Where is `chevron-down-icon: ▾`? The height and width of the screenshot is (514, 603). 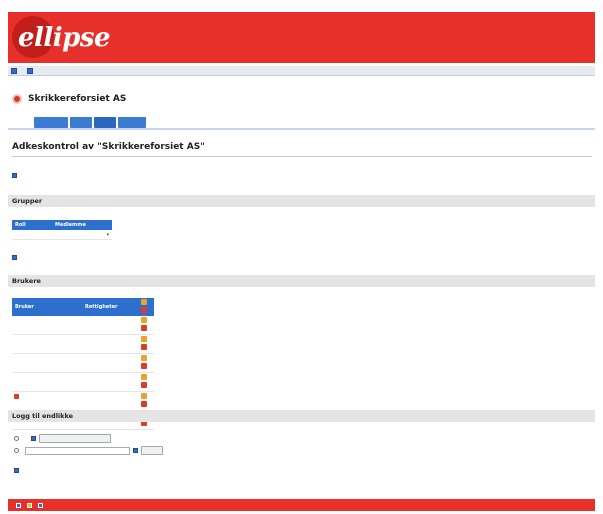
chevron-down-icon: ▾ is located at coordinates (107, 235).